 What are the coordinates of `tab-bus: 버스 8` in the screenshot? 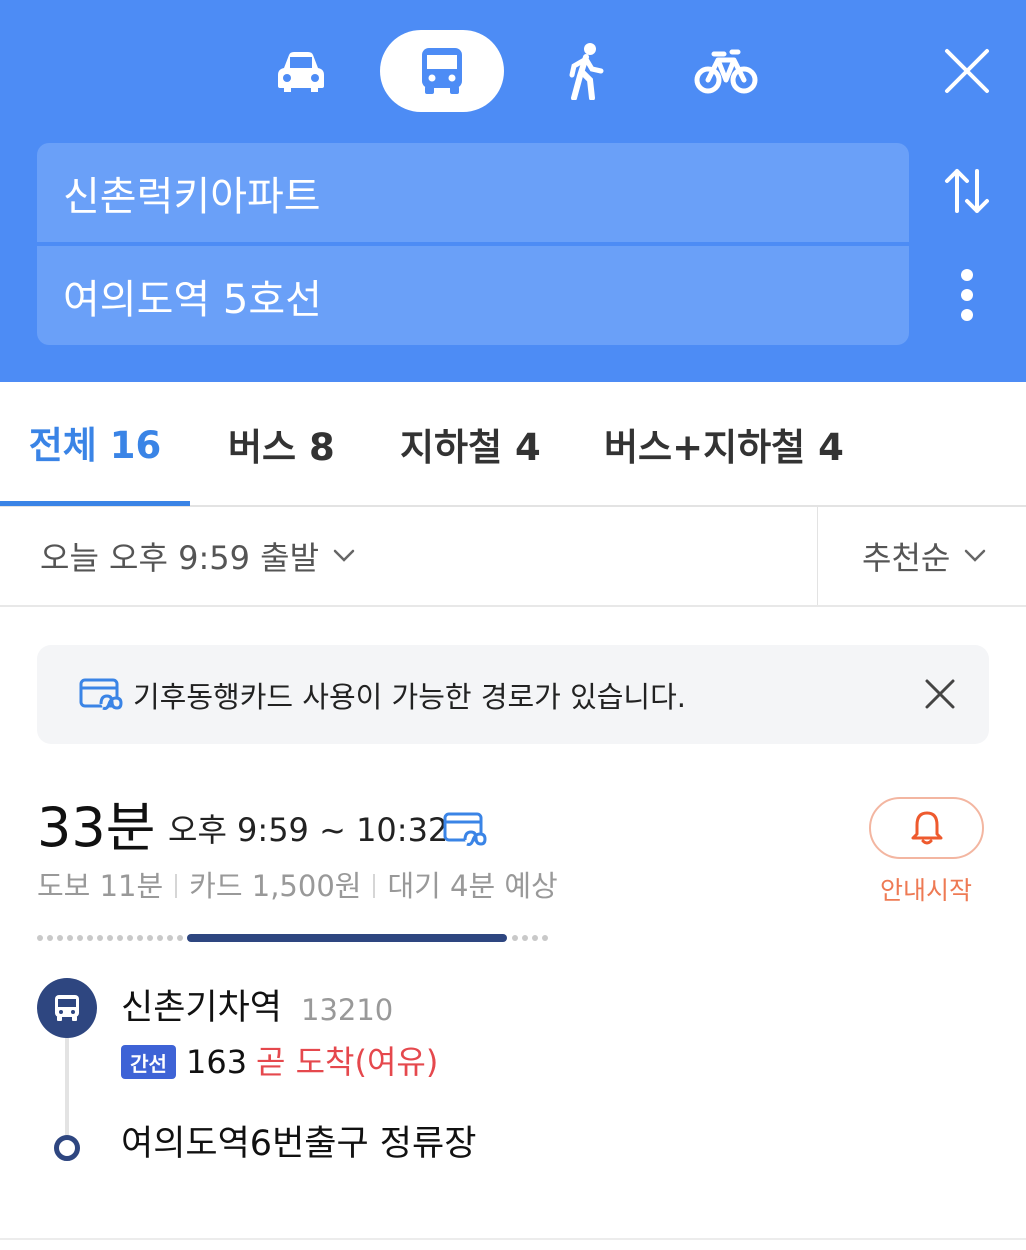 It's located at (281, 443).